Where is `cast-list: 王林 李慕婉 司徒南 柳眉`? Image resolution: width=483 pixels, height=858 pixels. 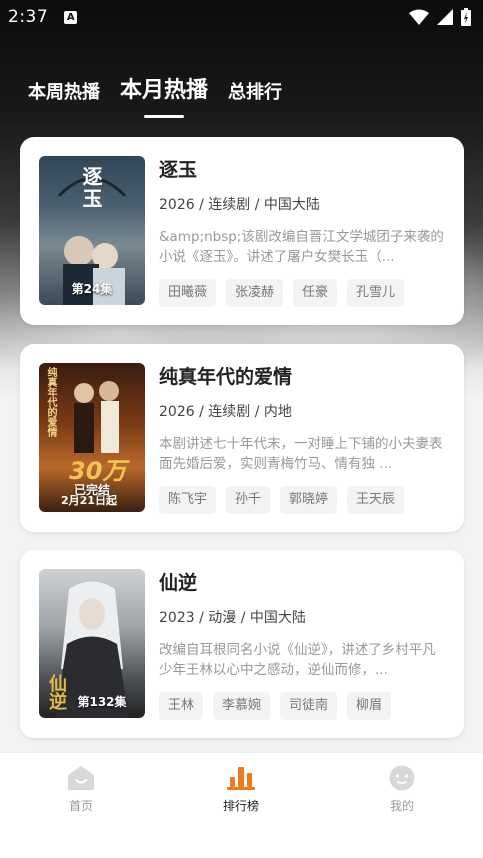 cast-list: 王林 李慕婉 司徒南 柳眉 is located at coordinates (302, 706).